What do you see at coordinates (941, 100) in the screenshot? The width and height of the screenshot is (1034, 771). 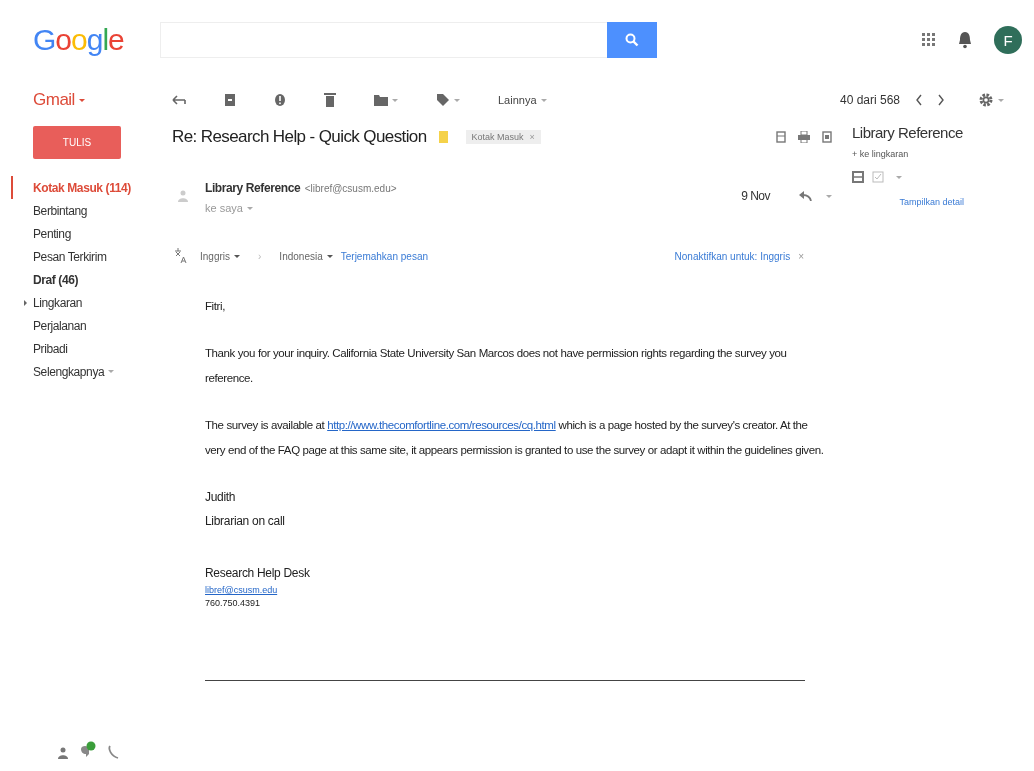 I see `chevron-right-icon` at bounding box center [941, 100].